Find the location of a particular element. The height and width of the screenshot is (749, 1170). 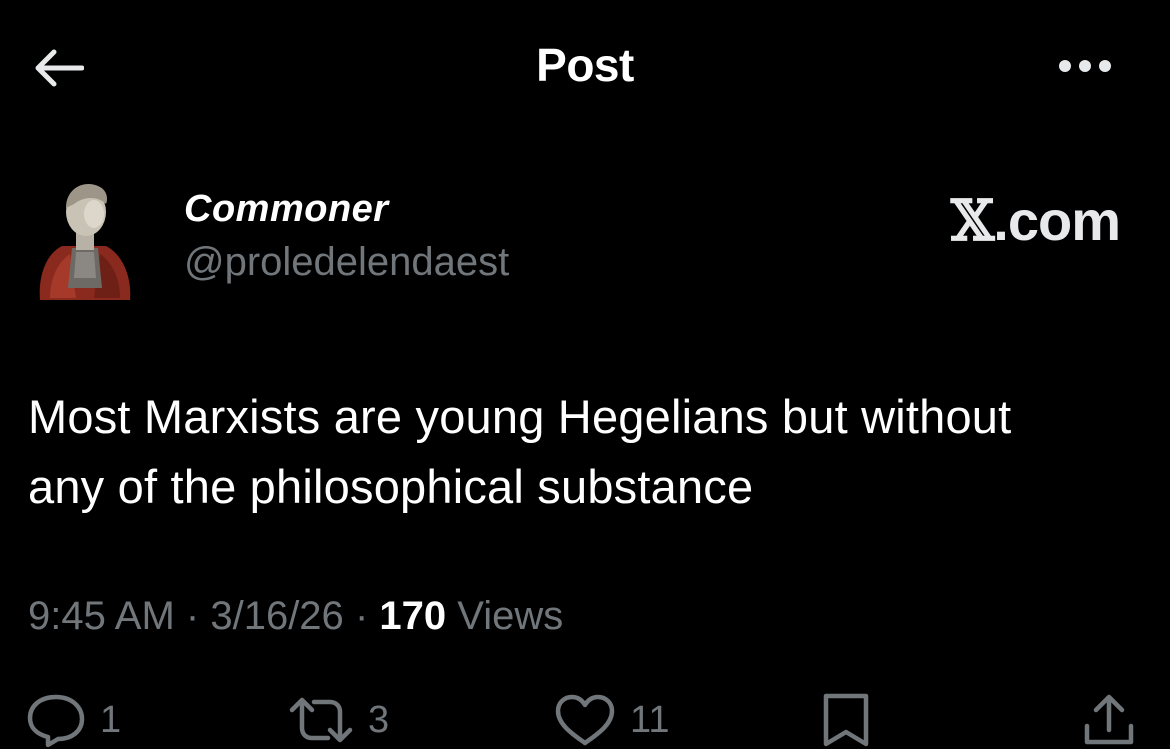

bookmark-icon is located at coordinates (846, 720).